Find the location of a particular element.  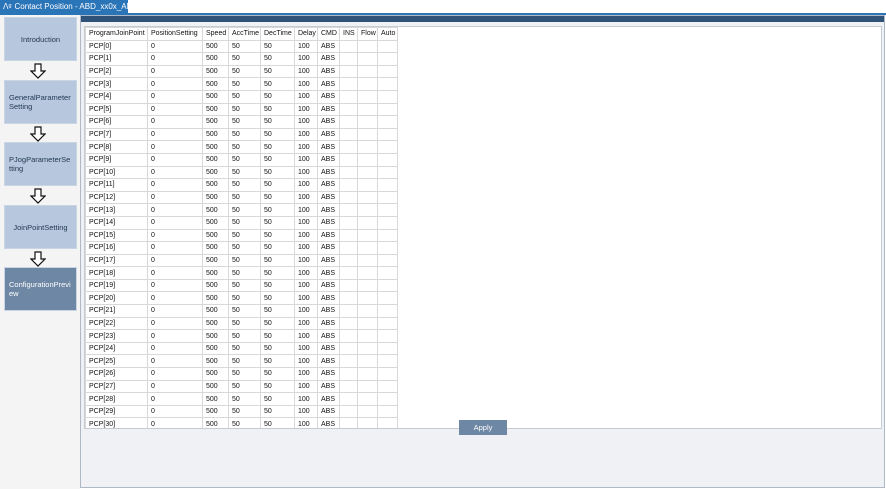

table-row: PCP[29] 0 500 50 50 100 ABS is located at coordinates (241, 411).